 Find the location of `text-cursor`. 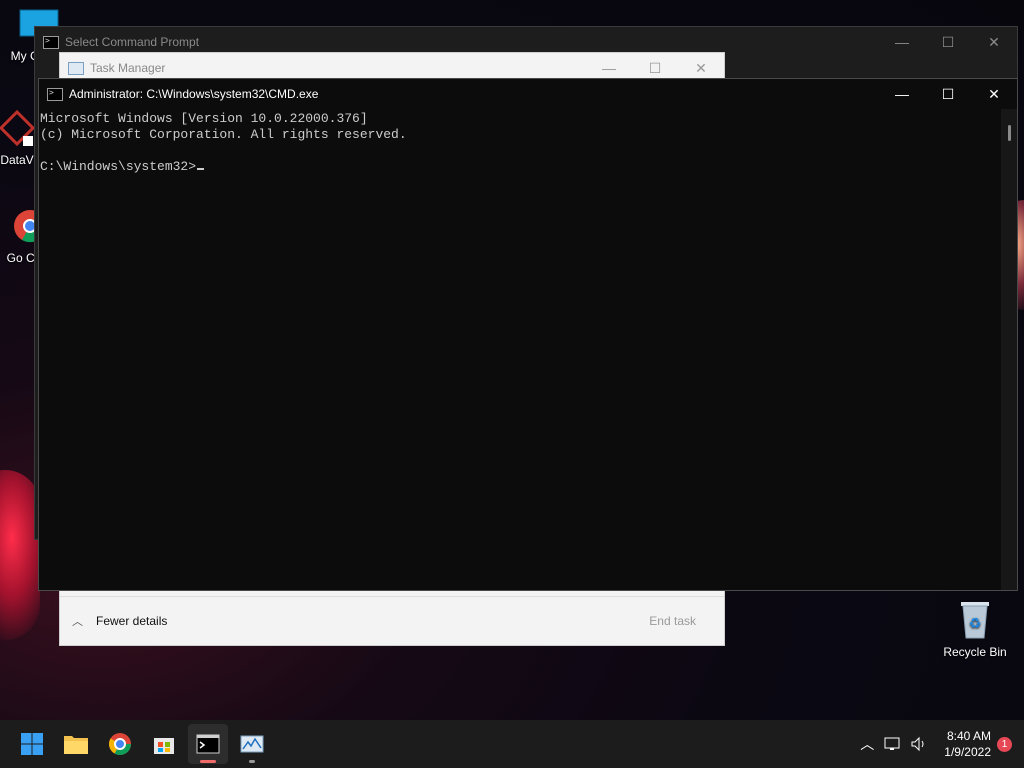

text-cursor is located at coordinates (201, 169).